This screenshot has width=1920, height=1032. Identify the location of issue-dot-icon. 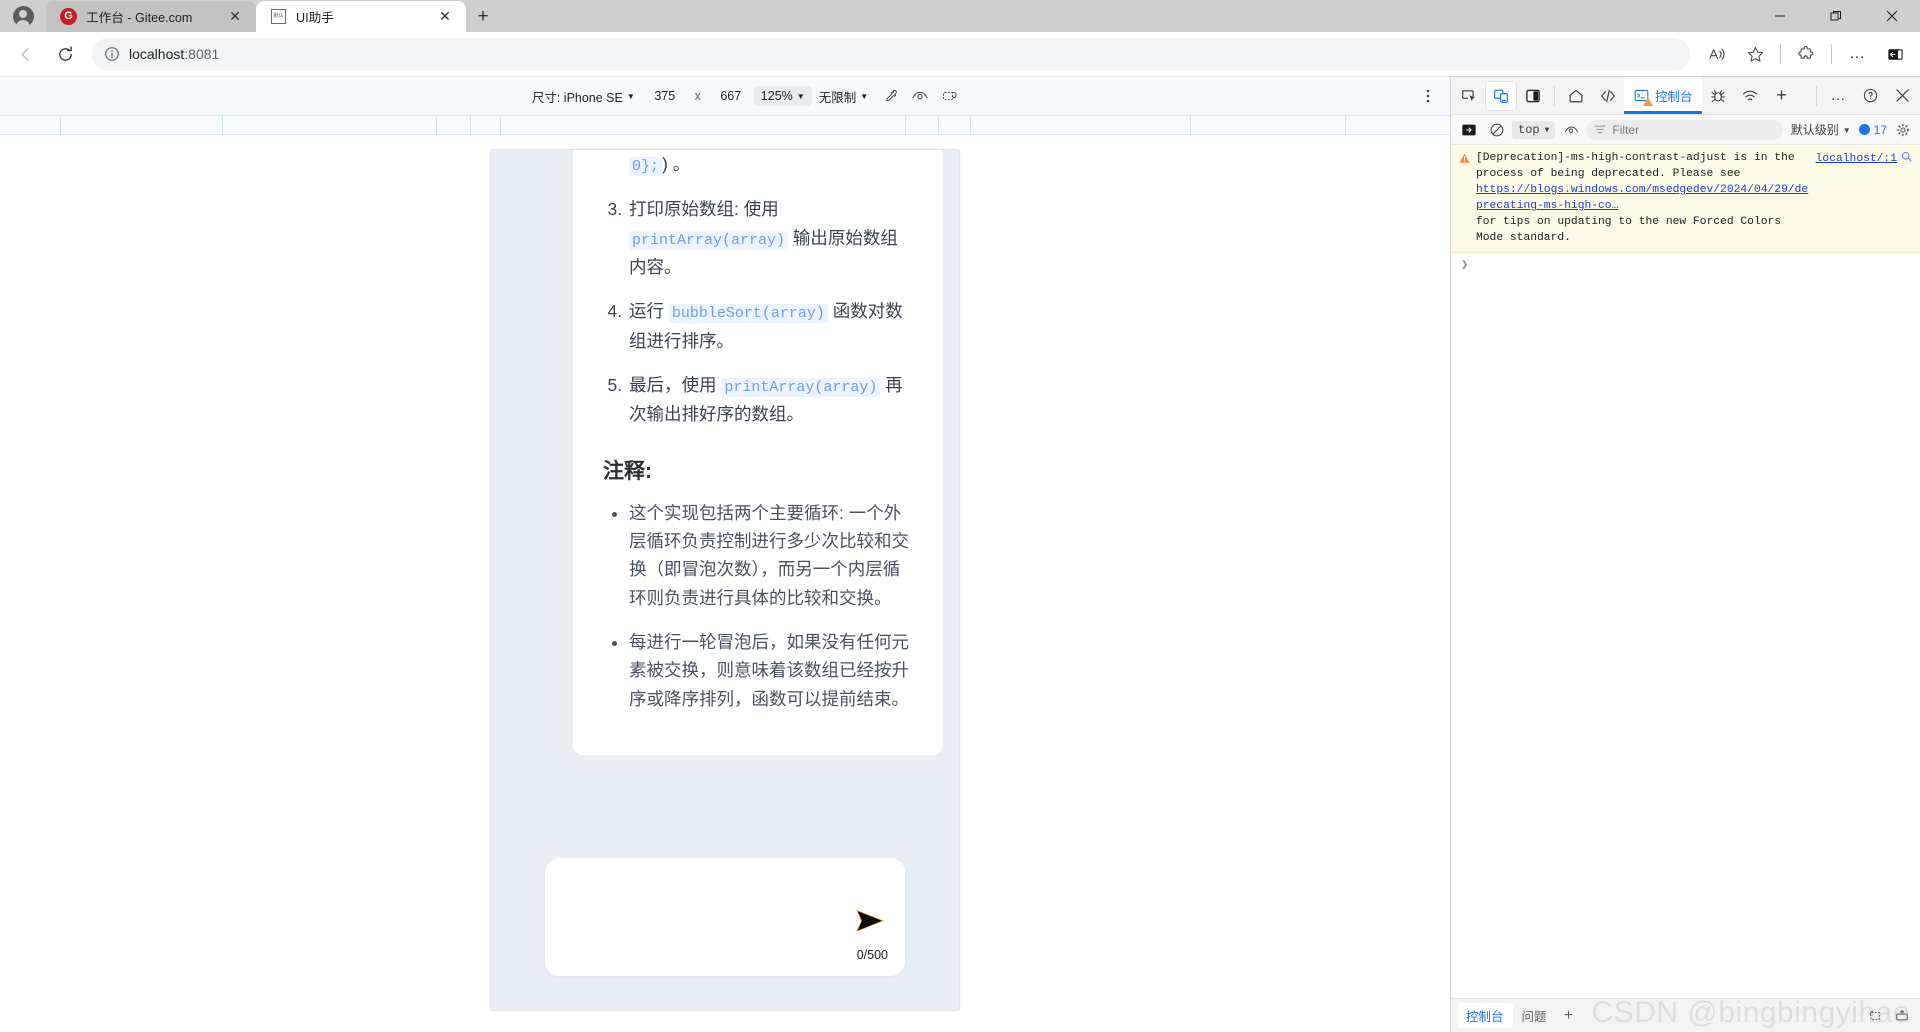
(1864, 129).